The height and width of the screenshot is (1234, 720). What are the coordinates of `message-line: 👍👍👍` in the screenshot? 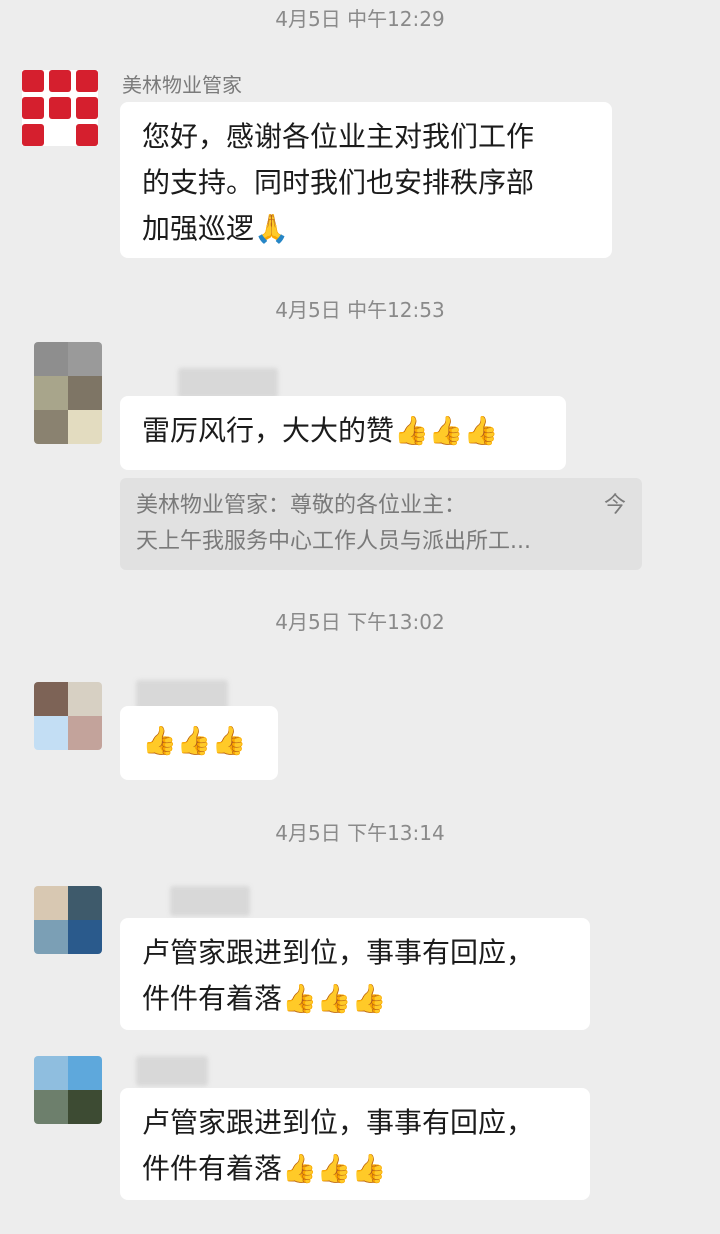 It's located at (194, 740).